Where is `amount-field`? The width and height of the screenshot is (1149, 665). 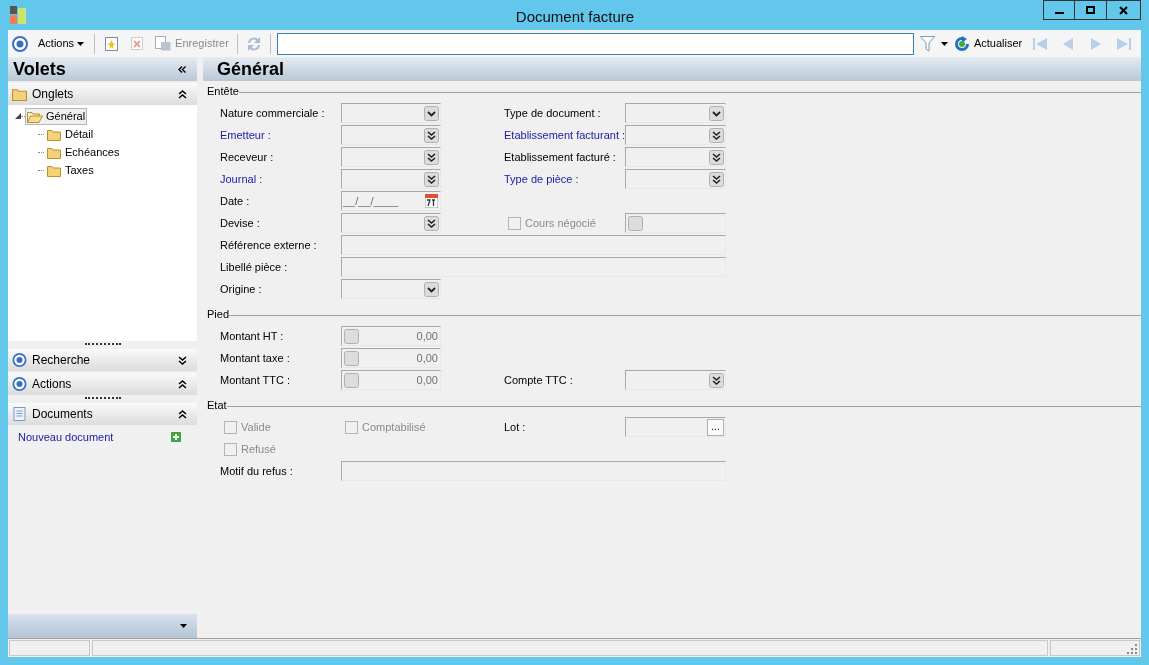 amount-field is located at coordinates (675, 223).